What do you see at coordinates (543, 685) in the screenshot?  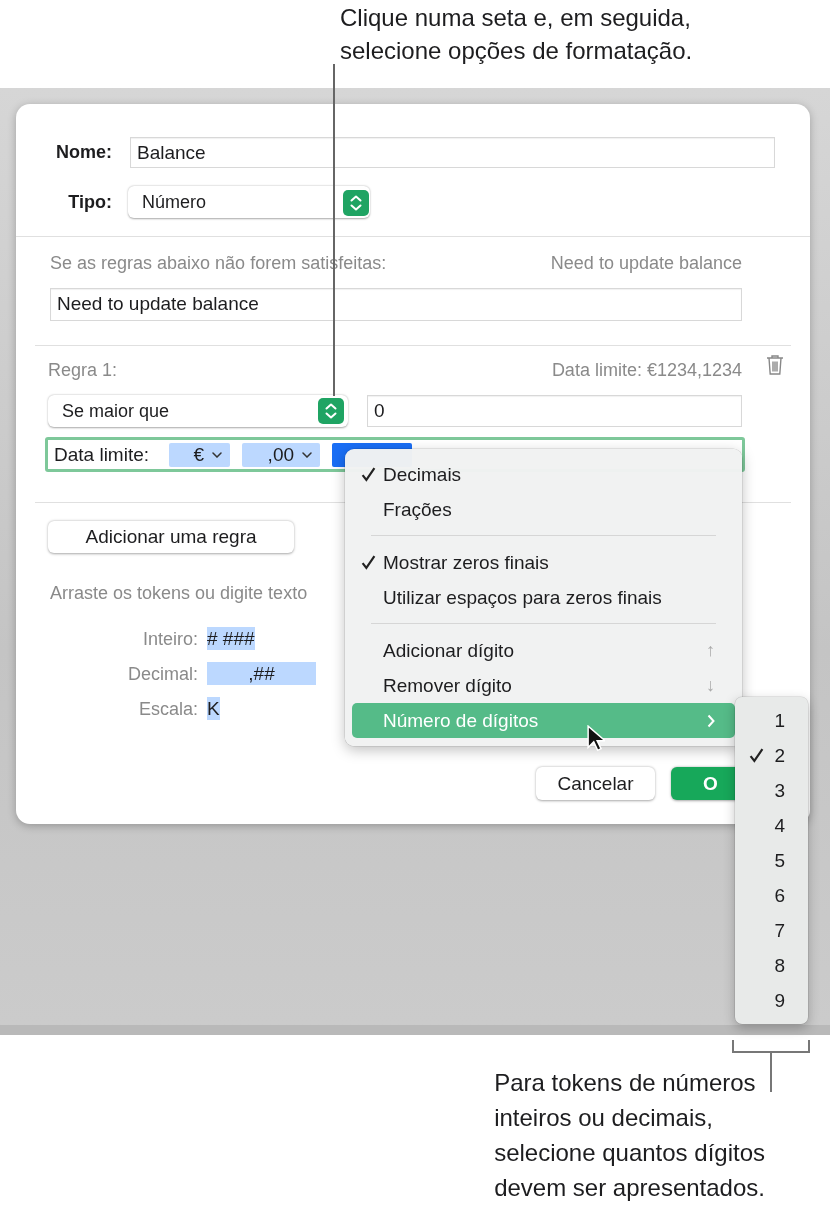 I see `menu-item: Remover dígito ↓` at bounding box center [543, 685].